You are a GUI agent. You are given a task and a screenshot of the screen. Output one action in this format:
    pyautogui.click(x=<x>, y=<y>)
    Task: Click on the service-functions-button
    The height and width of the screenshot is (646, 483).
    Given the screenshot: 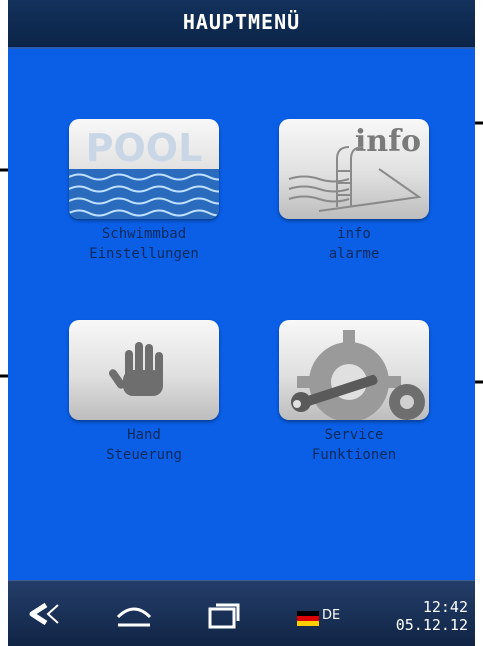 What is the action you would take?
    pyautogui.click(x=354, y=370)
    